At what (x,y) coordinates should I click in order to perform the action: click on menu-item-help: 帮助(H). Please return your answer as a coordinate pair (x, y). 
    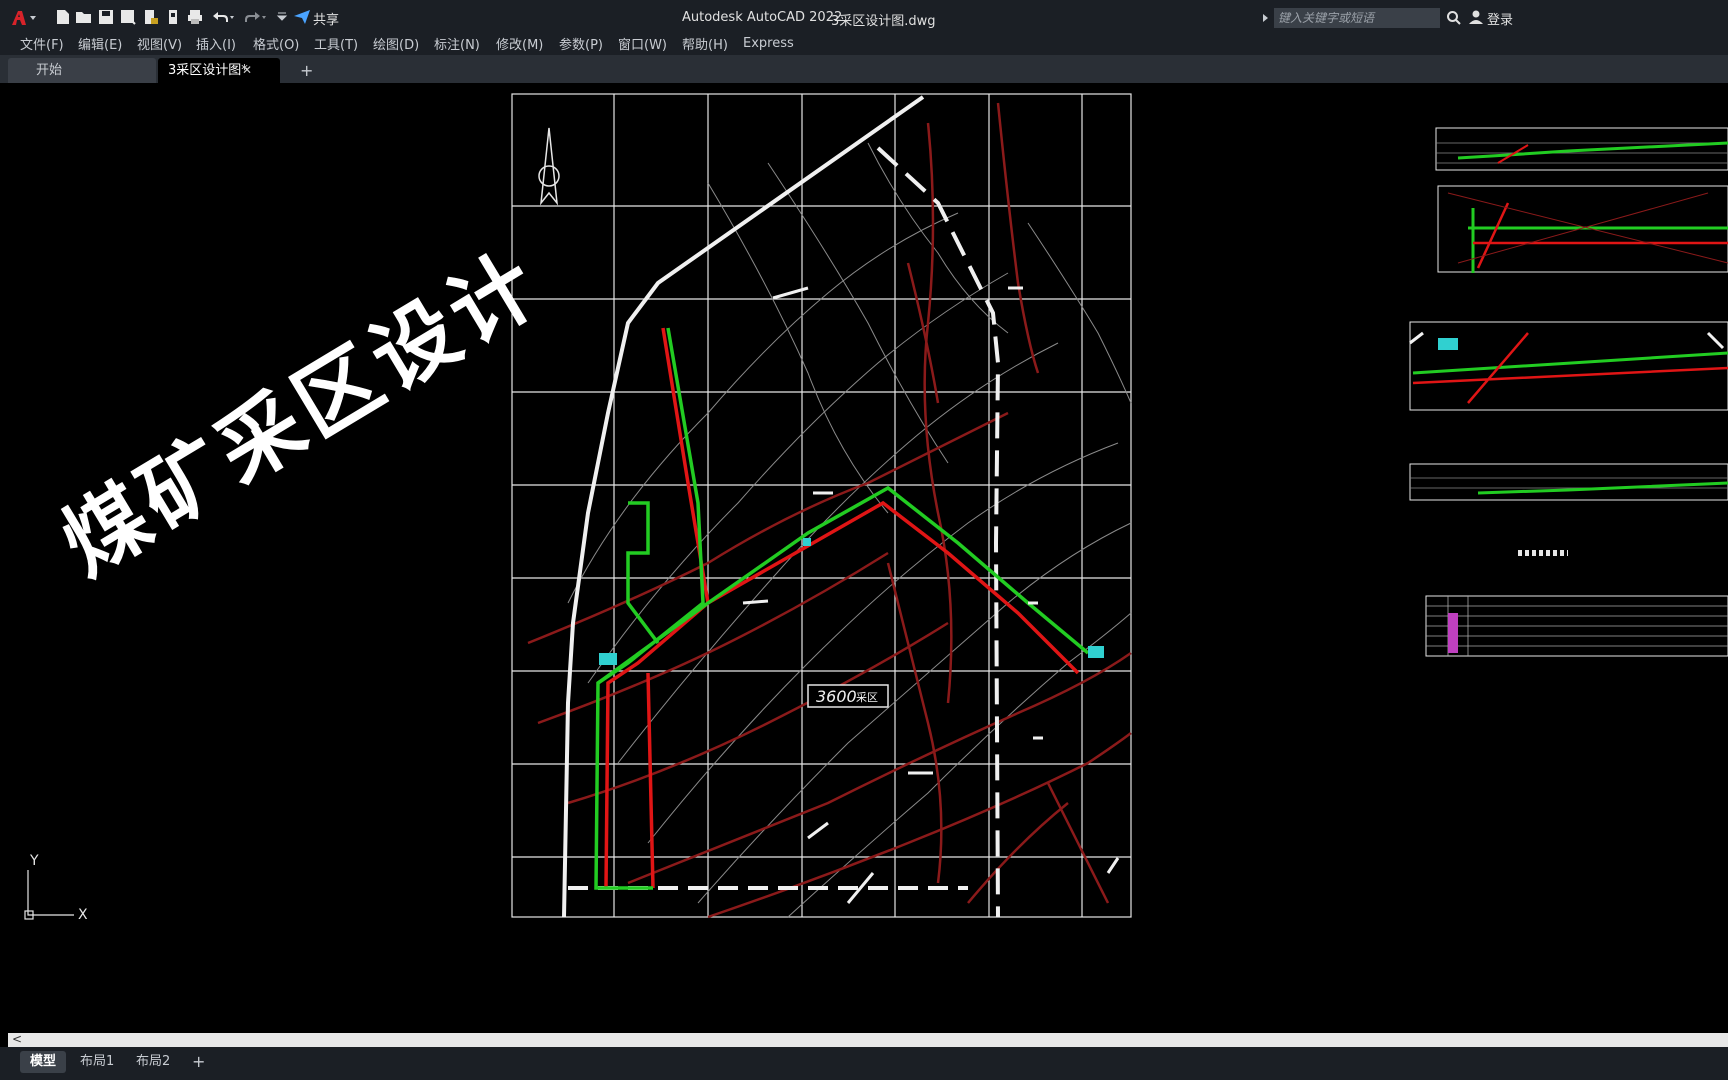
    Looking at the image, I should click on (705, 43).